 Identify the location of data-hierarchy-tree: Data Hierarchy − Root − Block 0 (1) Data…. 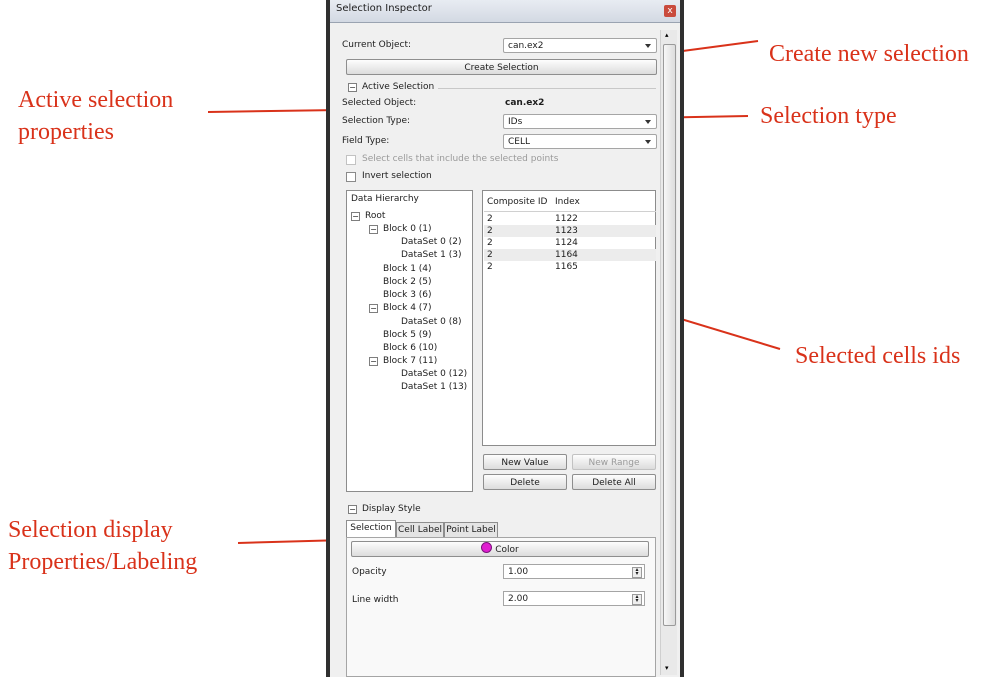
(409, 341).